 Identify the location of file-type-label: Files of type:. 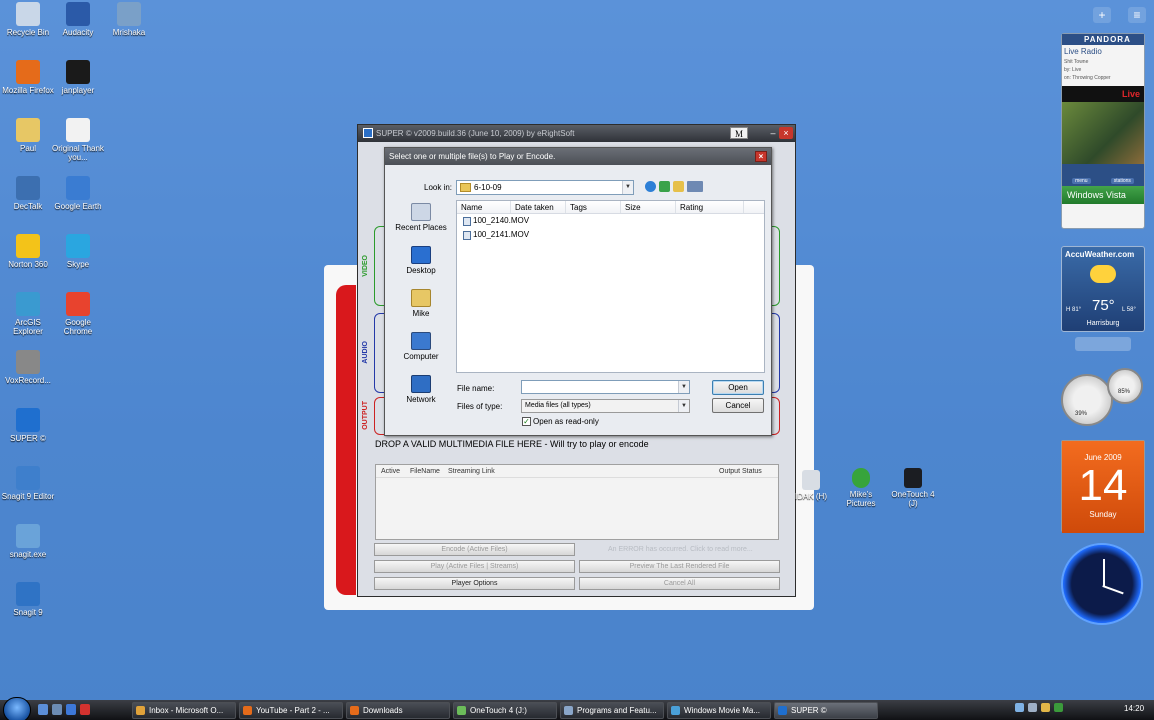
(480, 406).